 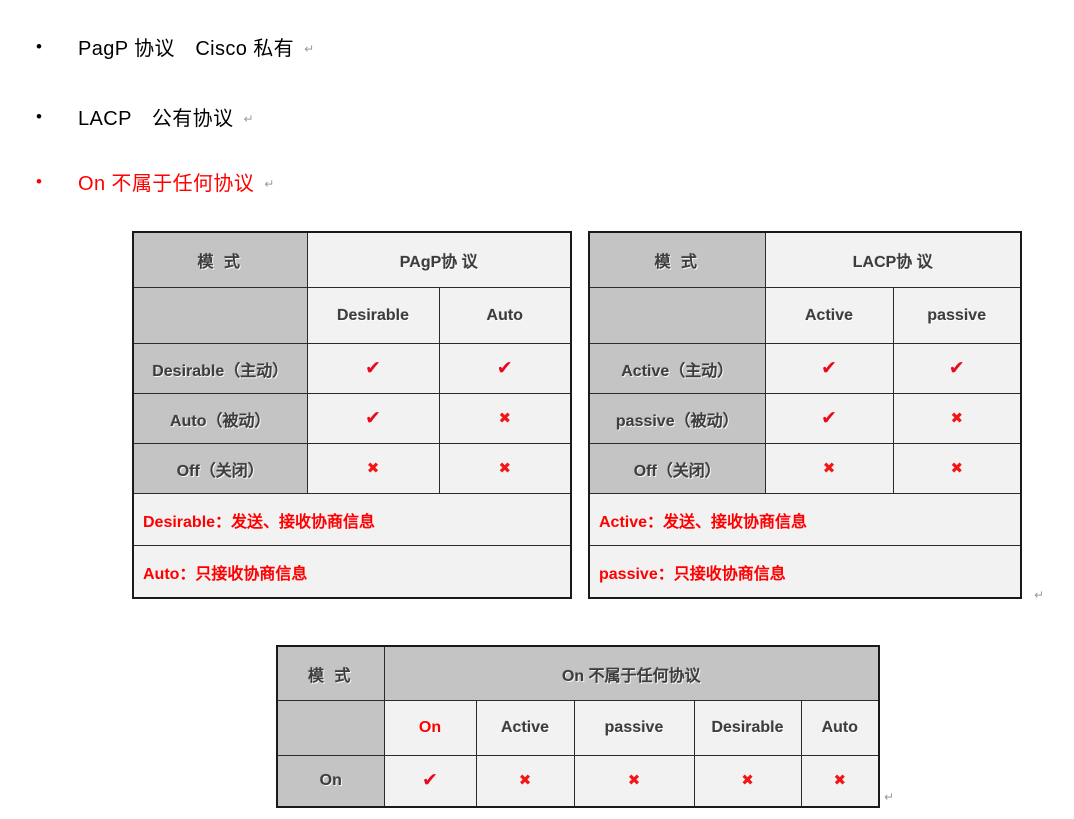 What do you see at coordinates (186, 48) in the screenshot?
I see `list-item-label: PagP 协议 Cisco 私有` at bounding box center [186, 48].